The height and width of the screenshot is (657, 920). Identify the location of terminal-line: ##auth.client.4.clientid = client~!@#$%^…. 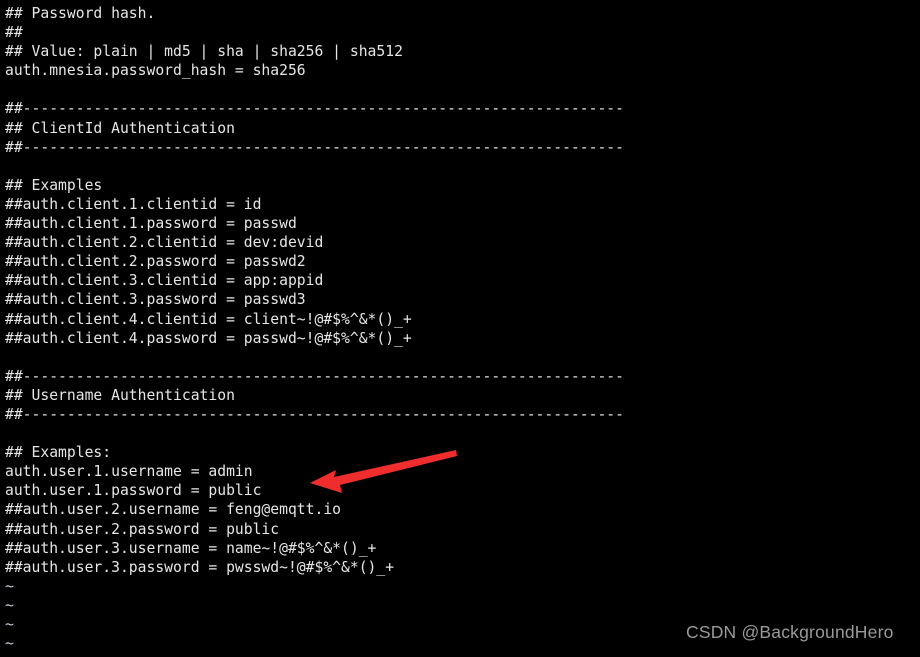
(208, 319).